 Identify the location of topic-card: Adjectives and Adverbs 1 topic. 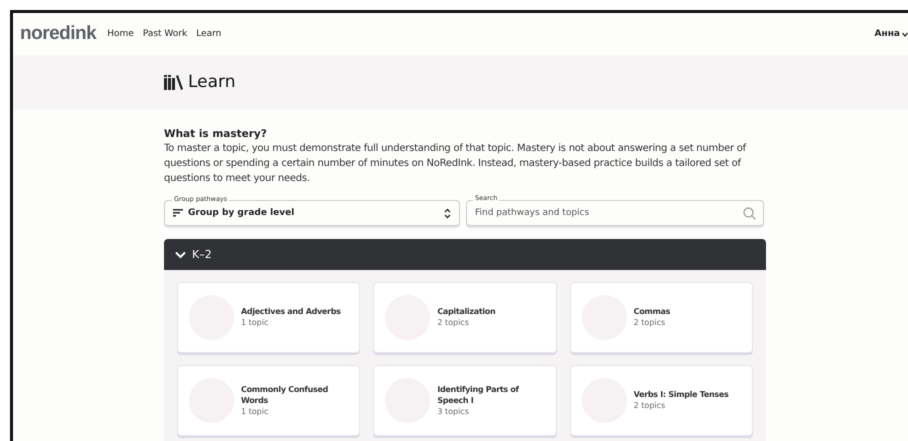
(268, 317).